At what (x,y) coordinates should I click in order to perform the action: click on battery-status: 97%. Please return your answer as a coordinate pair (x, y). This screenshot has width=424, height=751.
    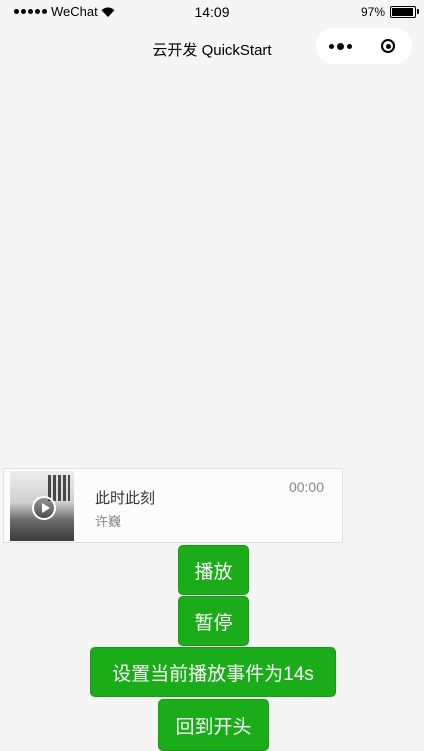
    Looking at the image, I should click on (389, 12).